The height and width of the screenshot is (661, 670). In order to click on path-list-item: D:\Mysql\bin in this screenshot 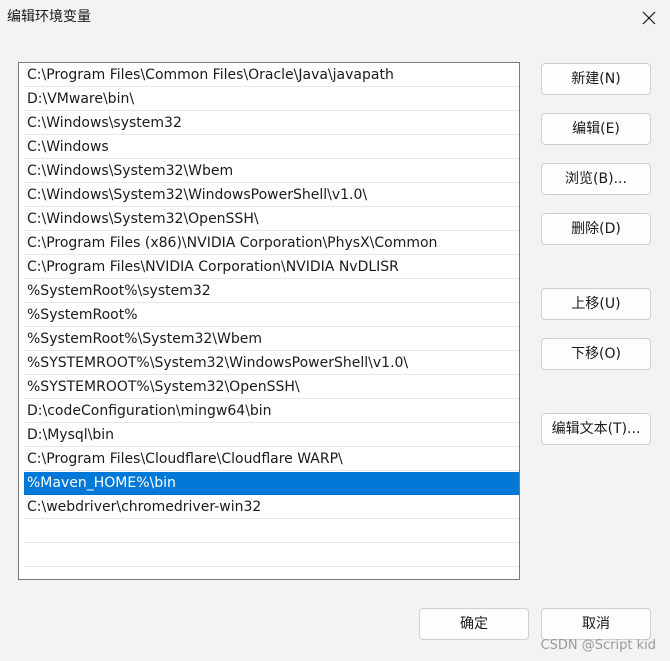, I will do `click(271, 435)`.